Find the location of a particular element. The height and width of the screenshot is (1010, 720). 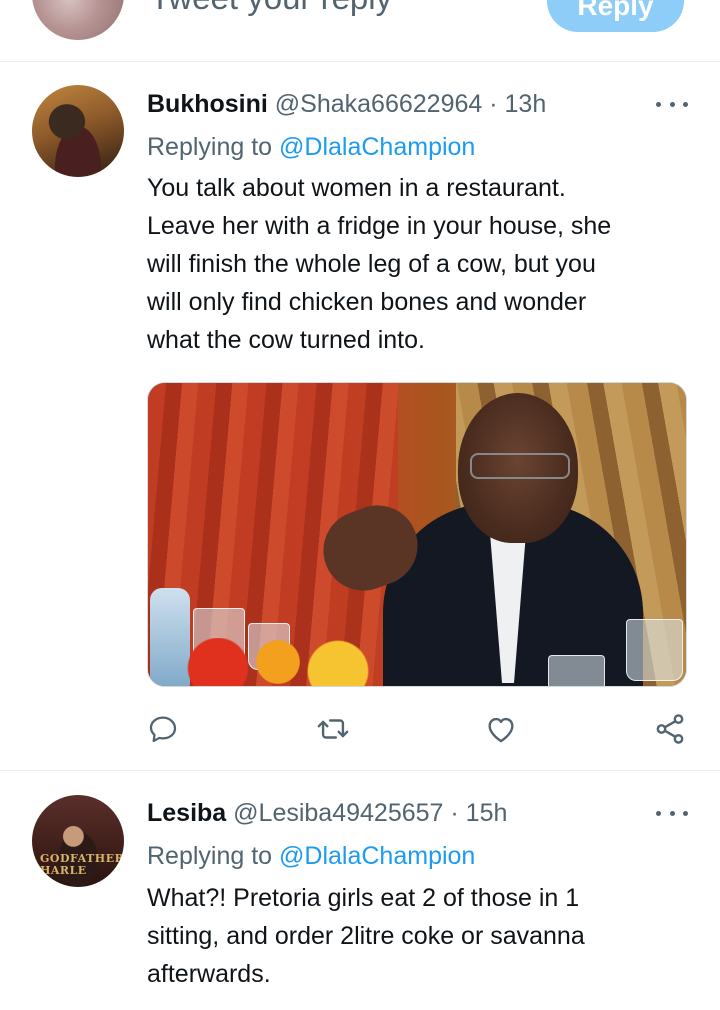

tweet-header: Lesiba @Lesiba49425657 · 15h is located at coordinates (327, 813).